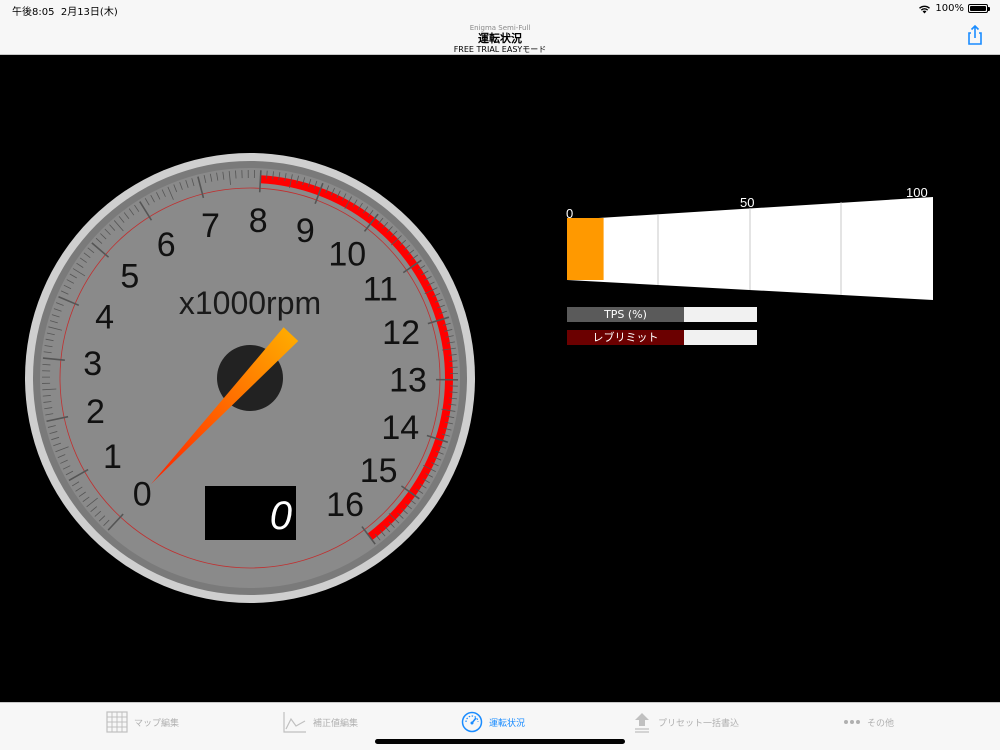 This screenshot has height=750, width=1000. I want to click on tick-label-7: 7, so click(210, 226).